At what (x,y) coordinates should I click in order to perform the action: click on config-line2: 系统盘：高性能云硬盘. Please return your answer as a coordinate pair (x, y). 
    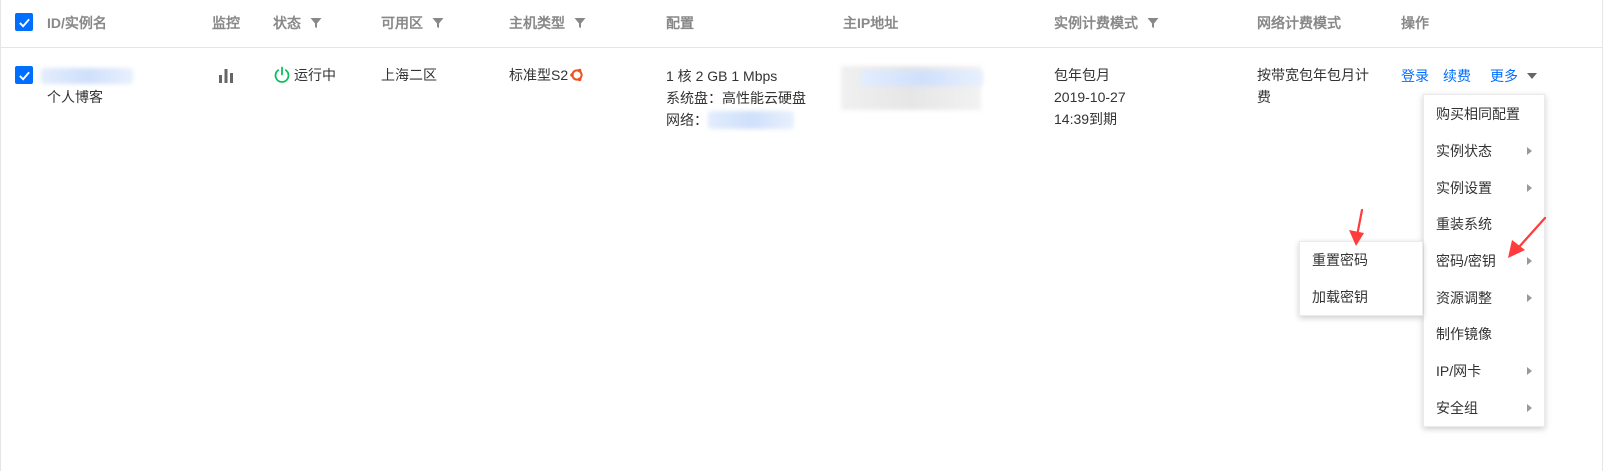
    Looking at the image, I should click on (736, 98).